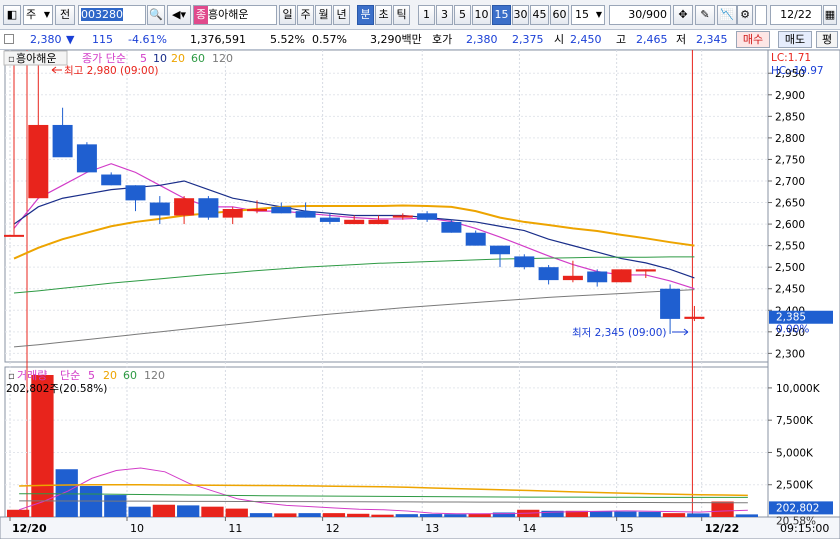 The height and width of the screenshot is (539, 840). What do you see at coordinates (830, 15) in the screenshot?
I see `calendar-icon: ▦` at bounding box center [830, 15].